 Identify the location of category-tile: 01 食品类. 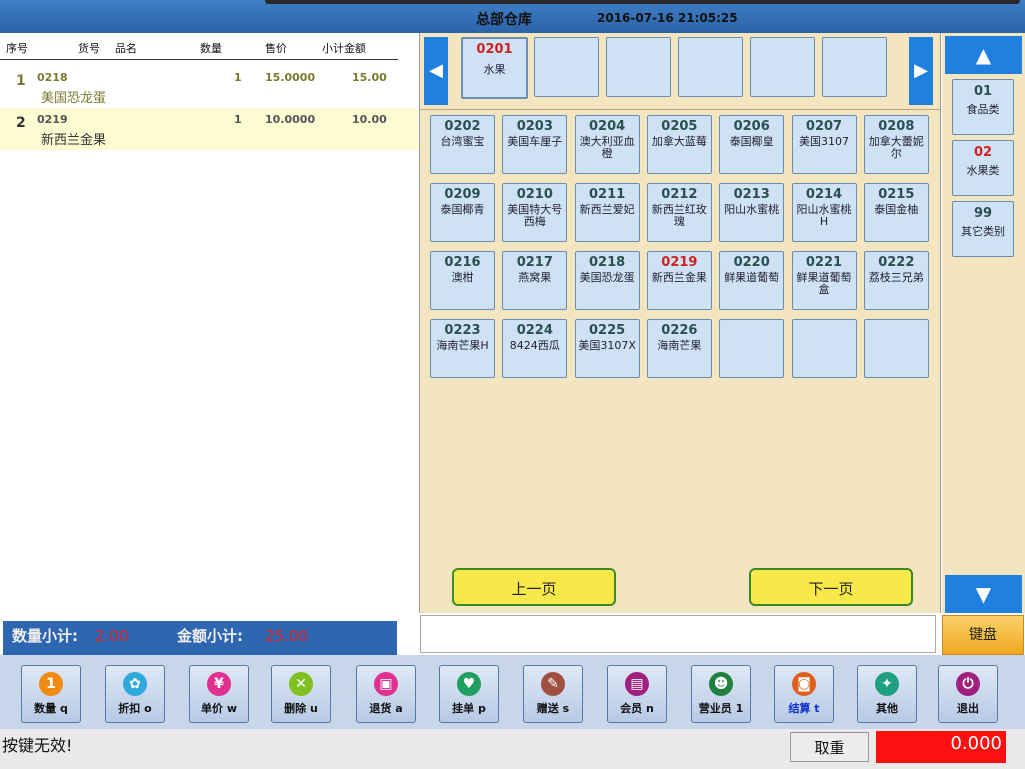
(983, 107).